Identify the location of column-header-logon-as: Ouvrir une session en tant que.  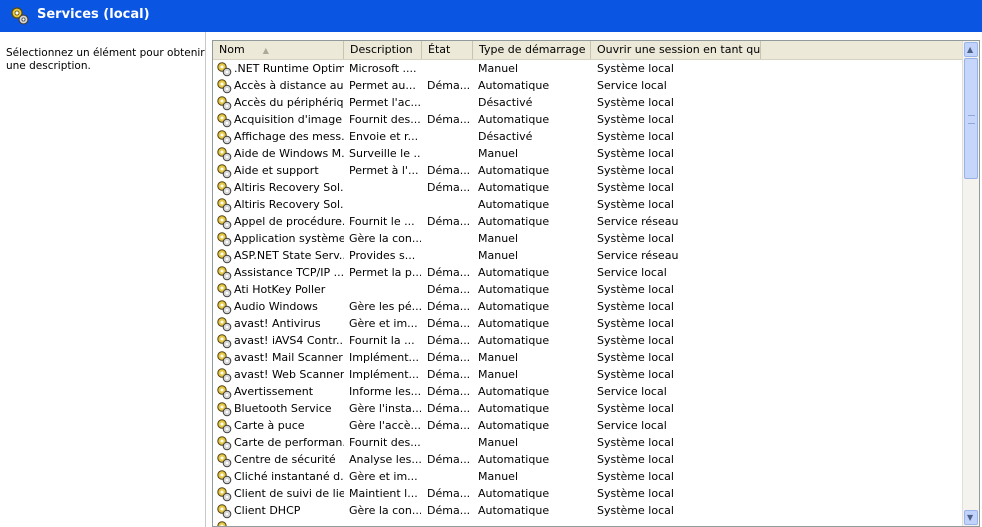
(676, 50).